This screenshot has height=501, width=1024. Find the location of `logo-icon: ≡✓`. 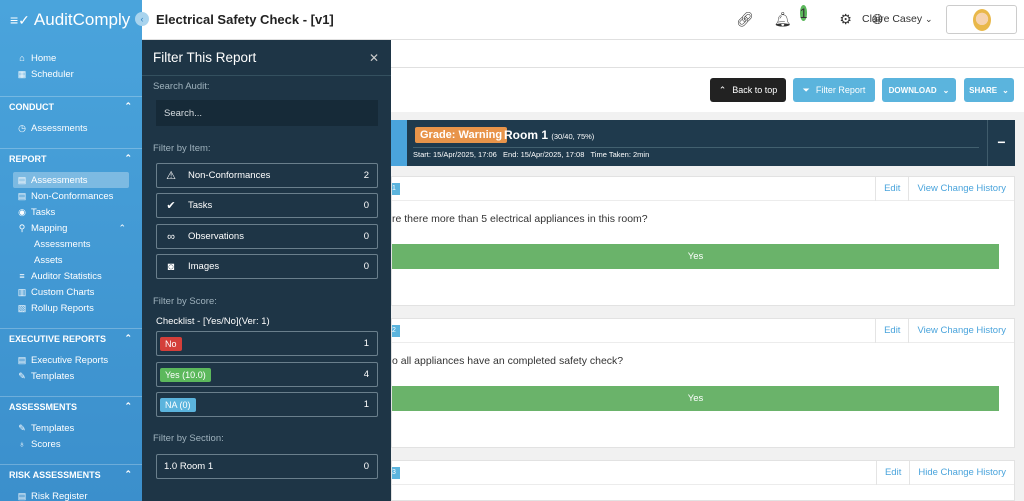

logo-icon: ≡✓ is located at coordinates (20, 19).